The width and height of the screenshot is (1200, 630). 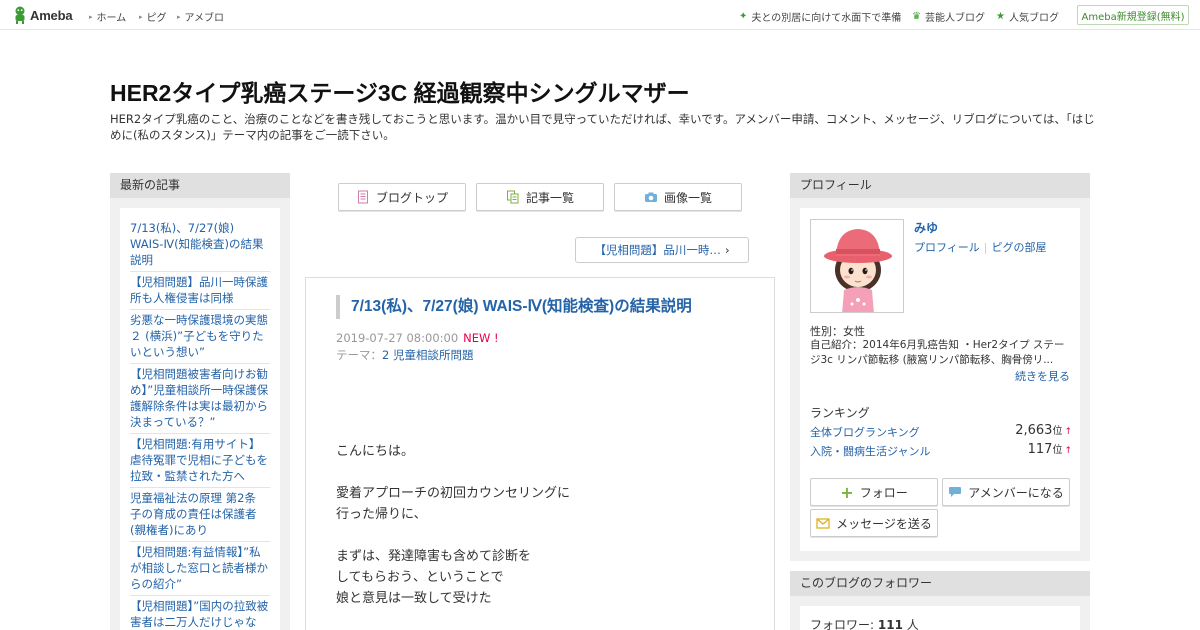 I want to click on camera-icon, so click(x=650, y=197).